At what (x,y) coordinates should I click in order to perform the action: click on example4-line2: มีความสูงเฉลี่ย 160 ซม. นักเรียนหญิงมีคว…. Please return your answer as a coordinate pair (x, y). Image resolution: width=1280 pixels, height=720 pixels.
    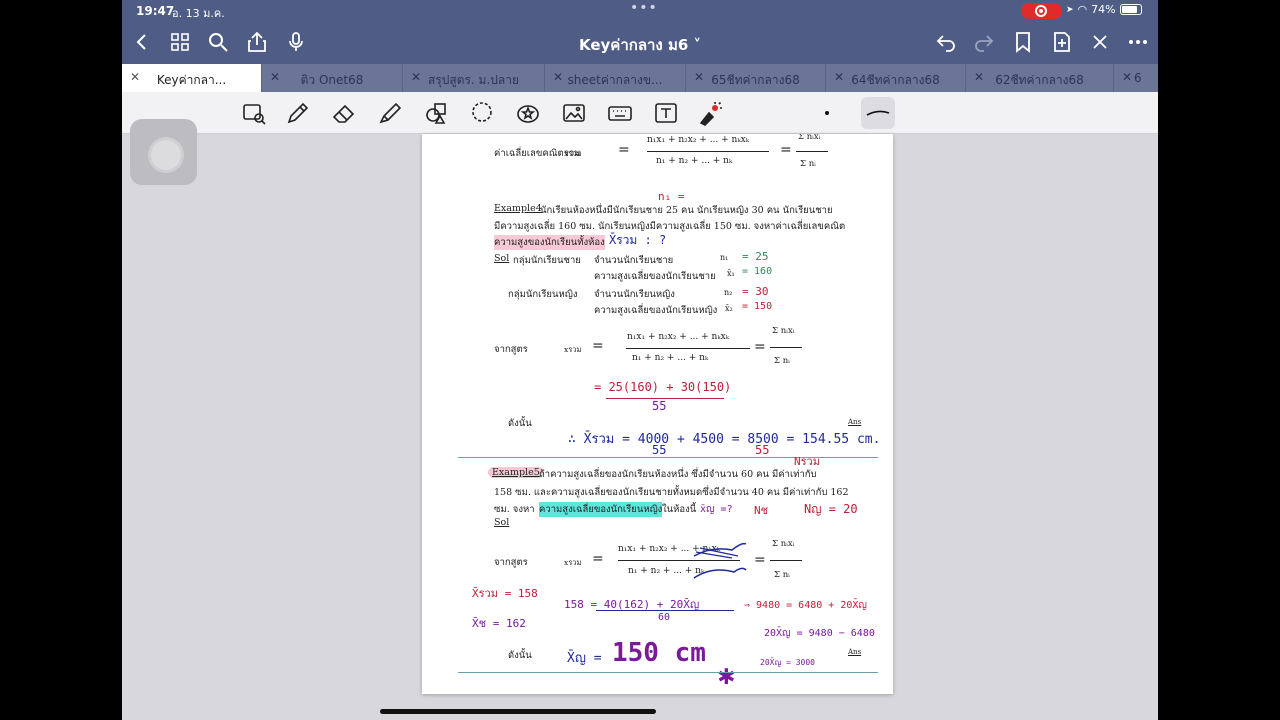
    Looking at the image, I should click on (670, 226).